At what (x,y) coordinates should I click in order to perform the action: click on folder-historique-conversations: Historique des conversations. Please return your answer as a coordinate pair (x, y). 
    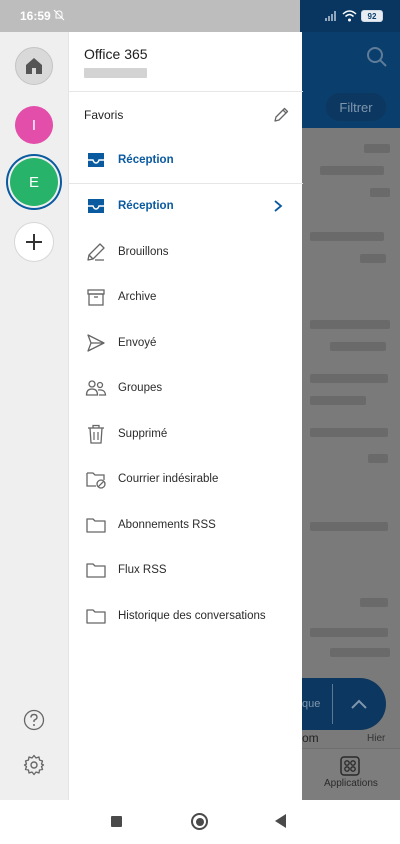
    Looking at the image, I should click on (186, 616).